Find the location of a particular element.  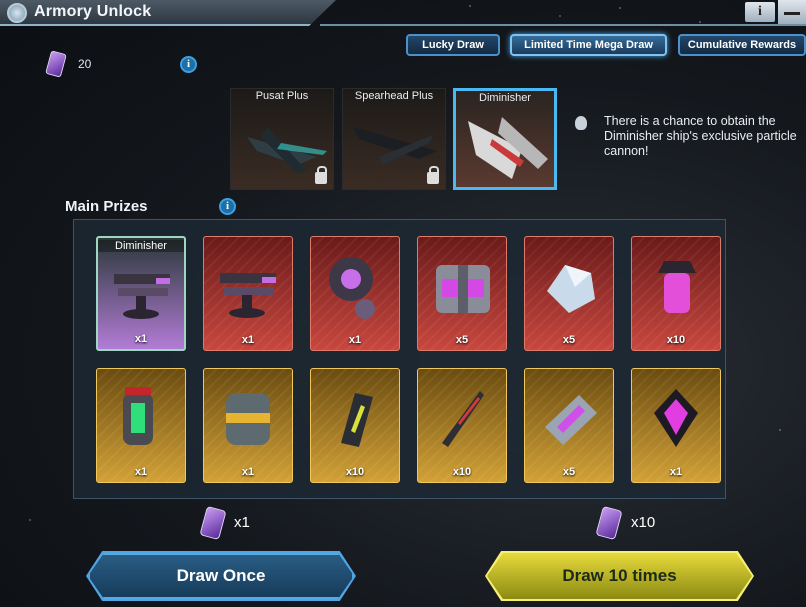

dark-crystal-icon is located at coordinates (676, 418).